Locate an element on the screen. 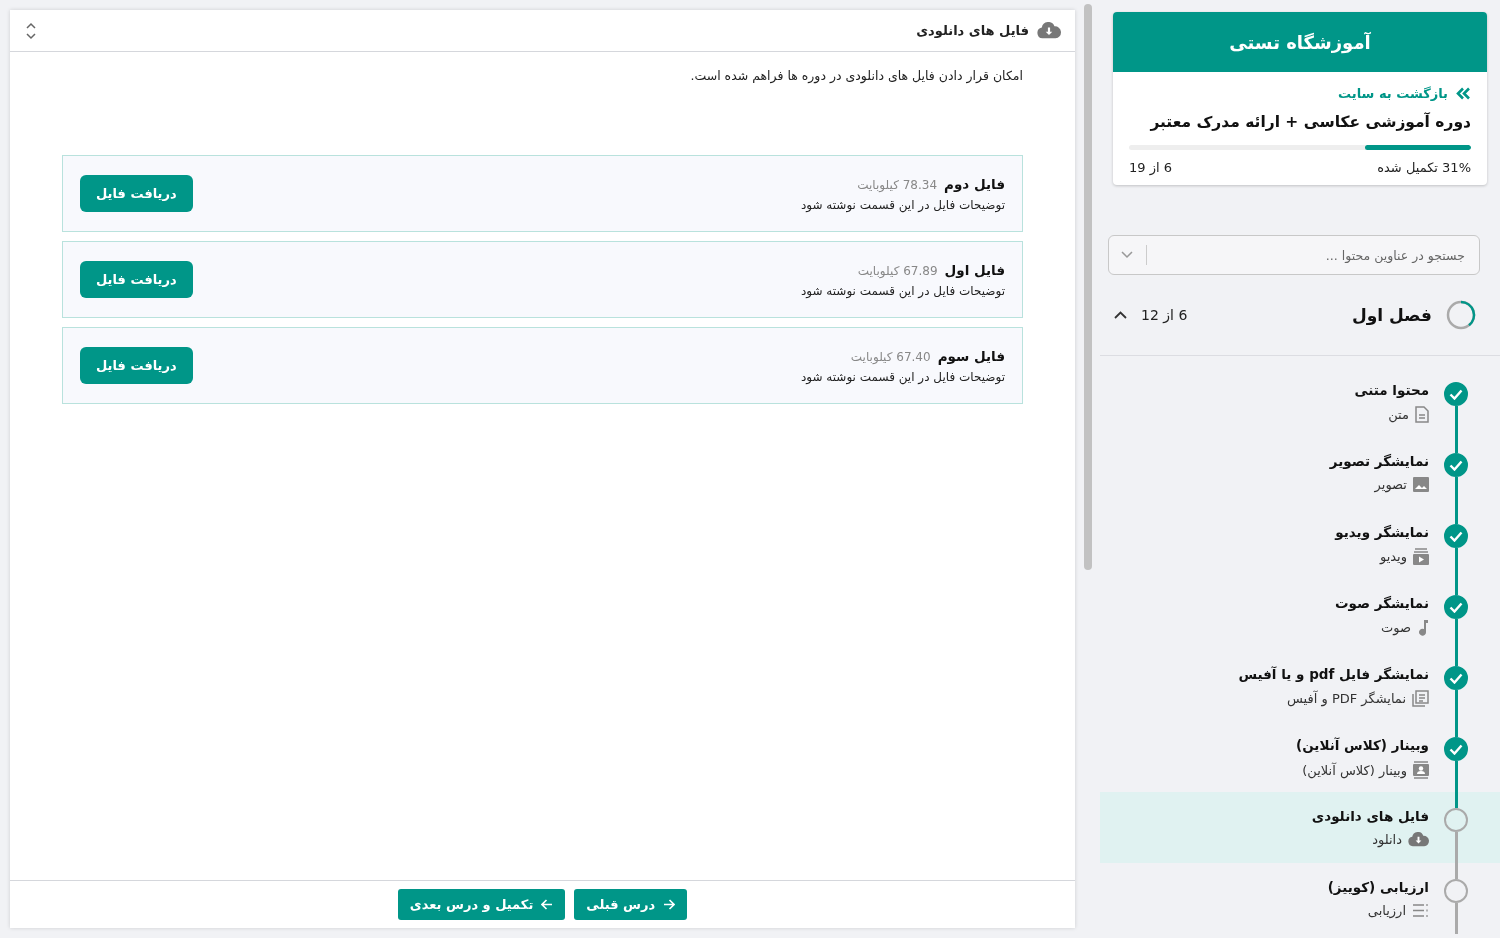 This screenshot has width=1500, height=938. chevron-down-icon is located at coordinates (1127, 255).